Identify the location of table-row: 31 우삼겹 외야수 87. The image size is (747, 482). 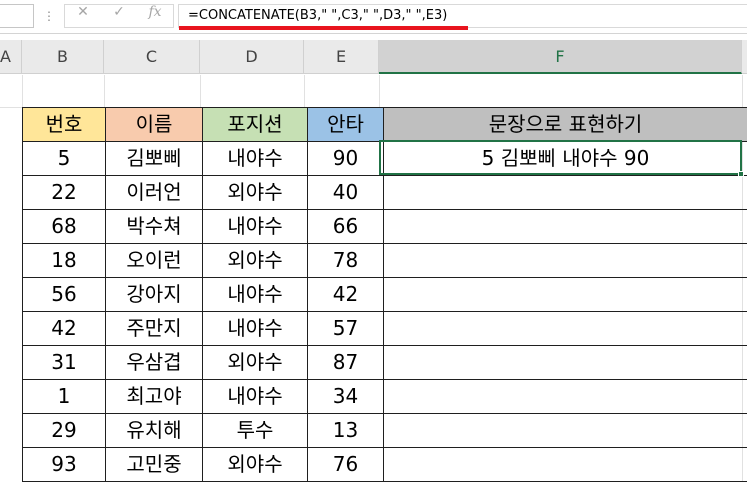
(385, 363).